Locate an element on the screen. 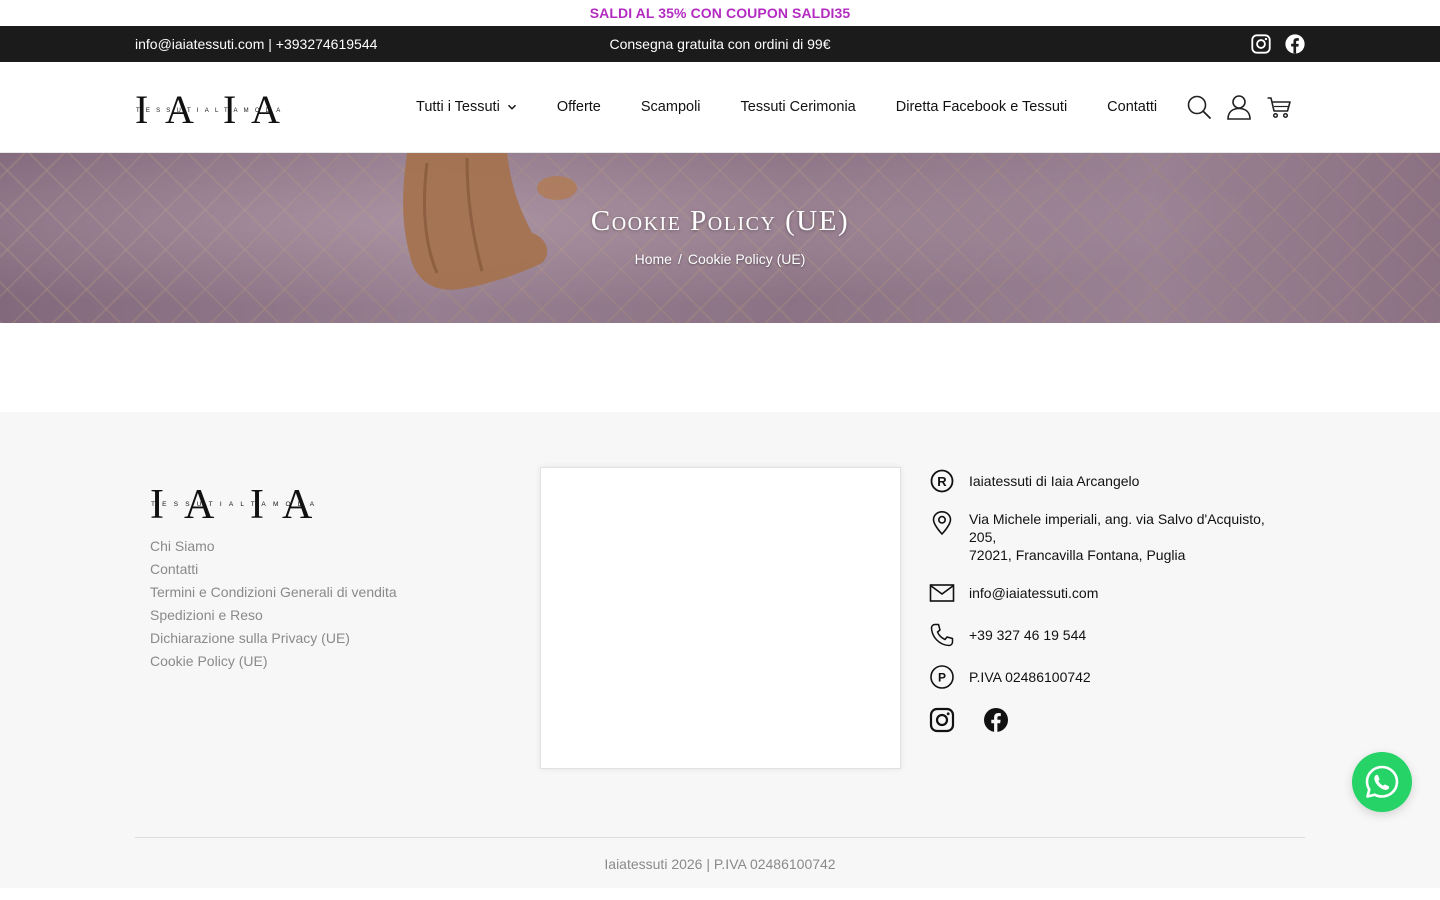 This screenshot has height=900, width=1440. contact-vat: P P.IVA 02486100742 is located at coordinates (1109, 677).